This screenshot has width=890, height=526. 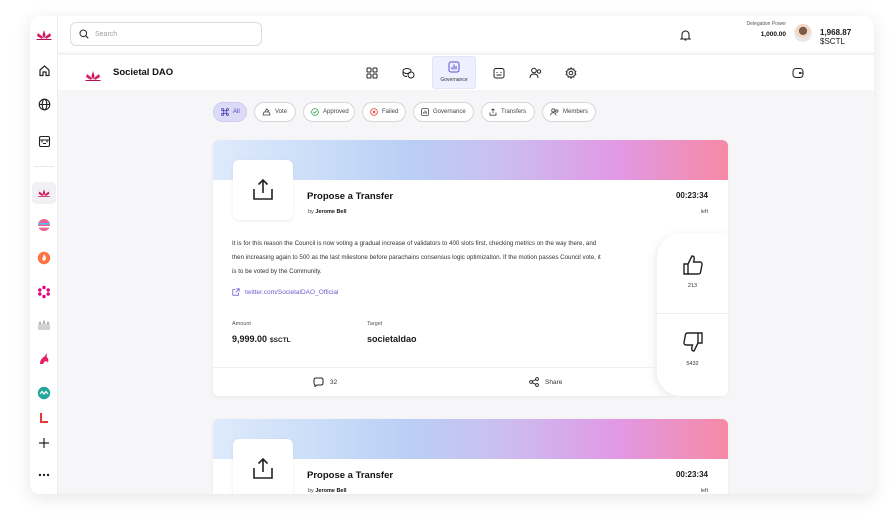 What do you see at coordinates (803, 33) in the screenshot?
I see `avatar` at bounding box center [803, 33].